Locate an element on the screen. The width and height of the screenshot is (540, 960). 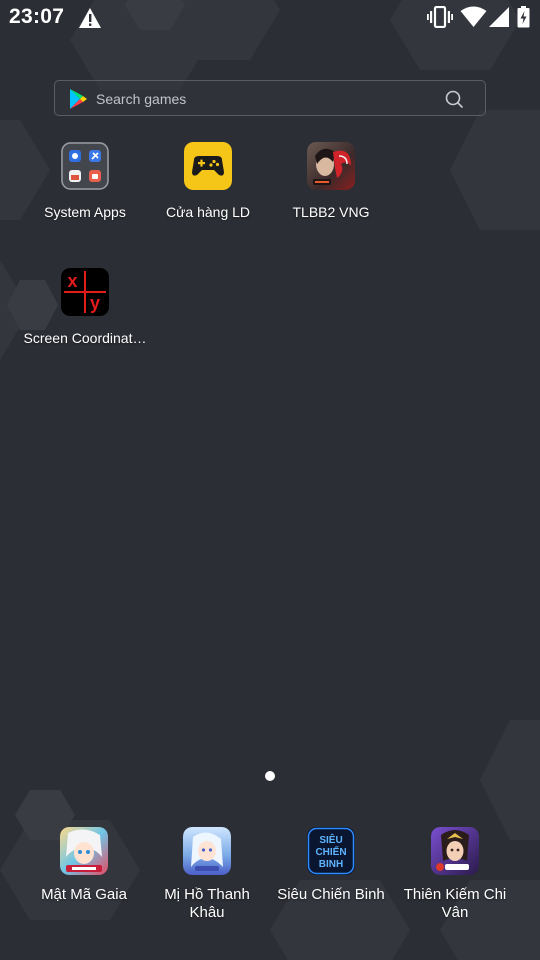
page-indicator-dot is located at coordinates (270, 776).